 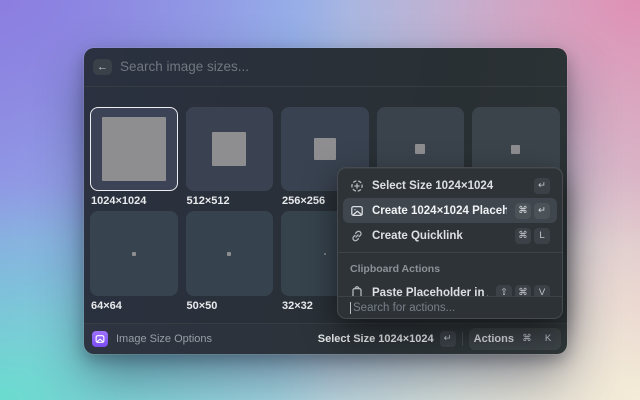 I want to click on link-icon, so click(x=357, y=236).